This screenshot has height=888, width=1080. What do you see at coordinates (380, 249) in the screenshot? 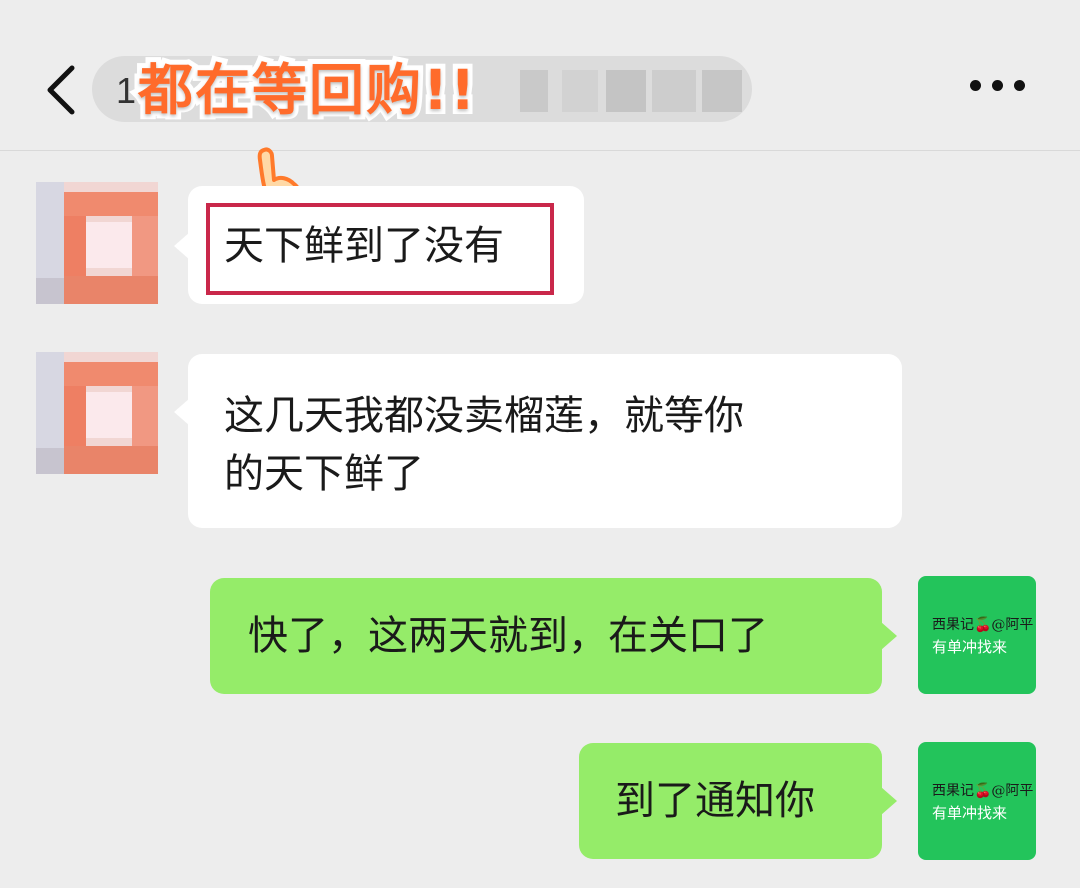
I see `highlight-frame` at bounding box center [380, 249].